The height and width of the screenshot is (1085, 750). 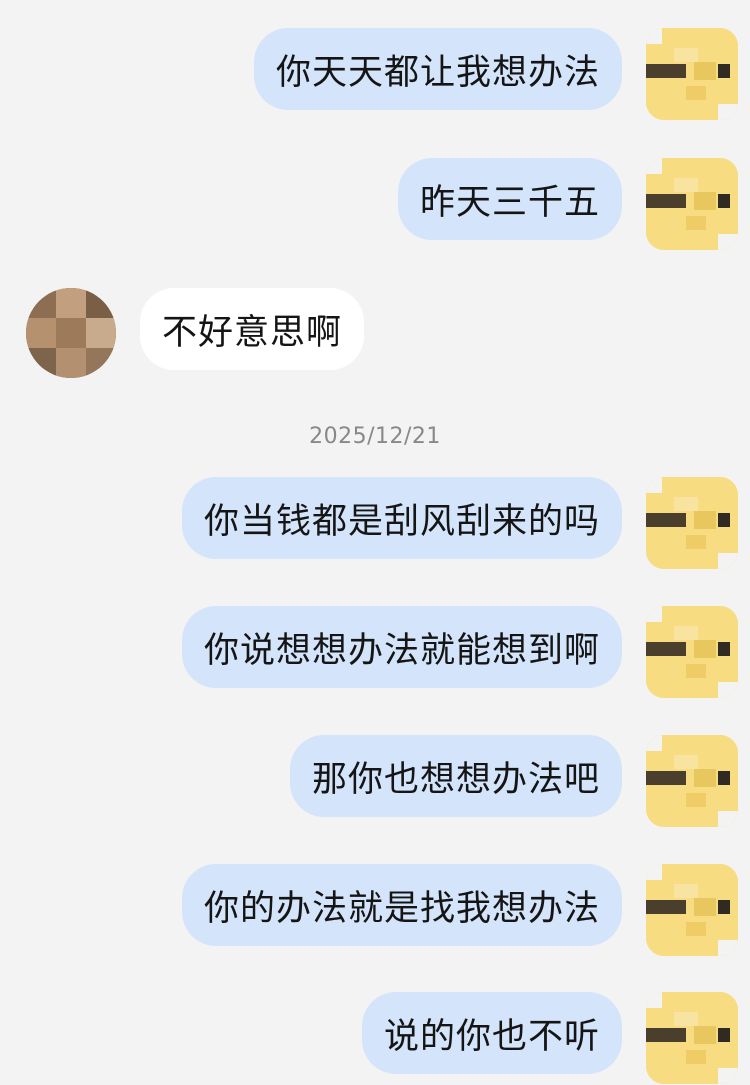 I want to click on message-row-sent: 昨天三千五, so click(x=567, y=204).